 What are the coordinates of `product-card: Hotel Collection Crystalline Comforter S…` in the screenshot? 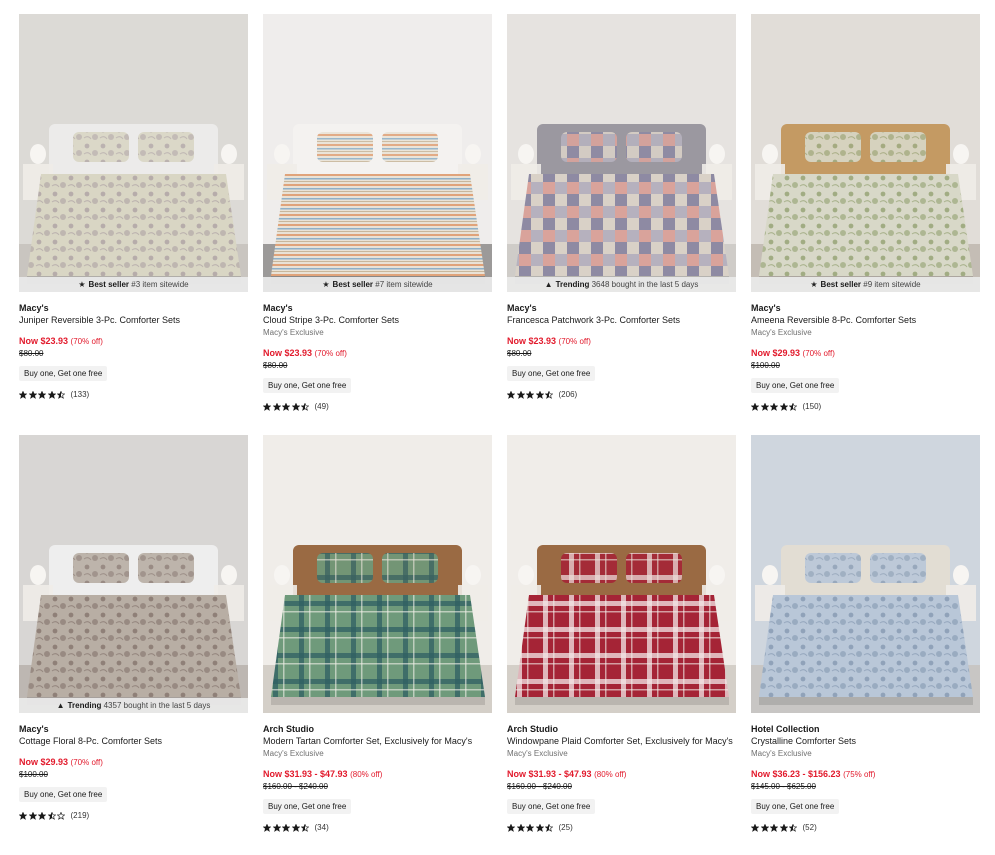 It's located at (865, 633).